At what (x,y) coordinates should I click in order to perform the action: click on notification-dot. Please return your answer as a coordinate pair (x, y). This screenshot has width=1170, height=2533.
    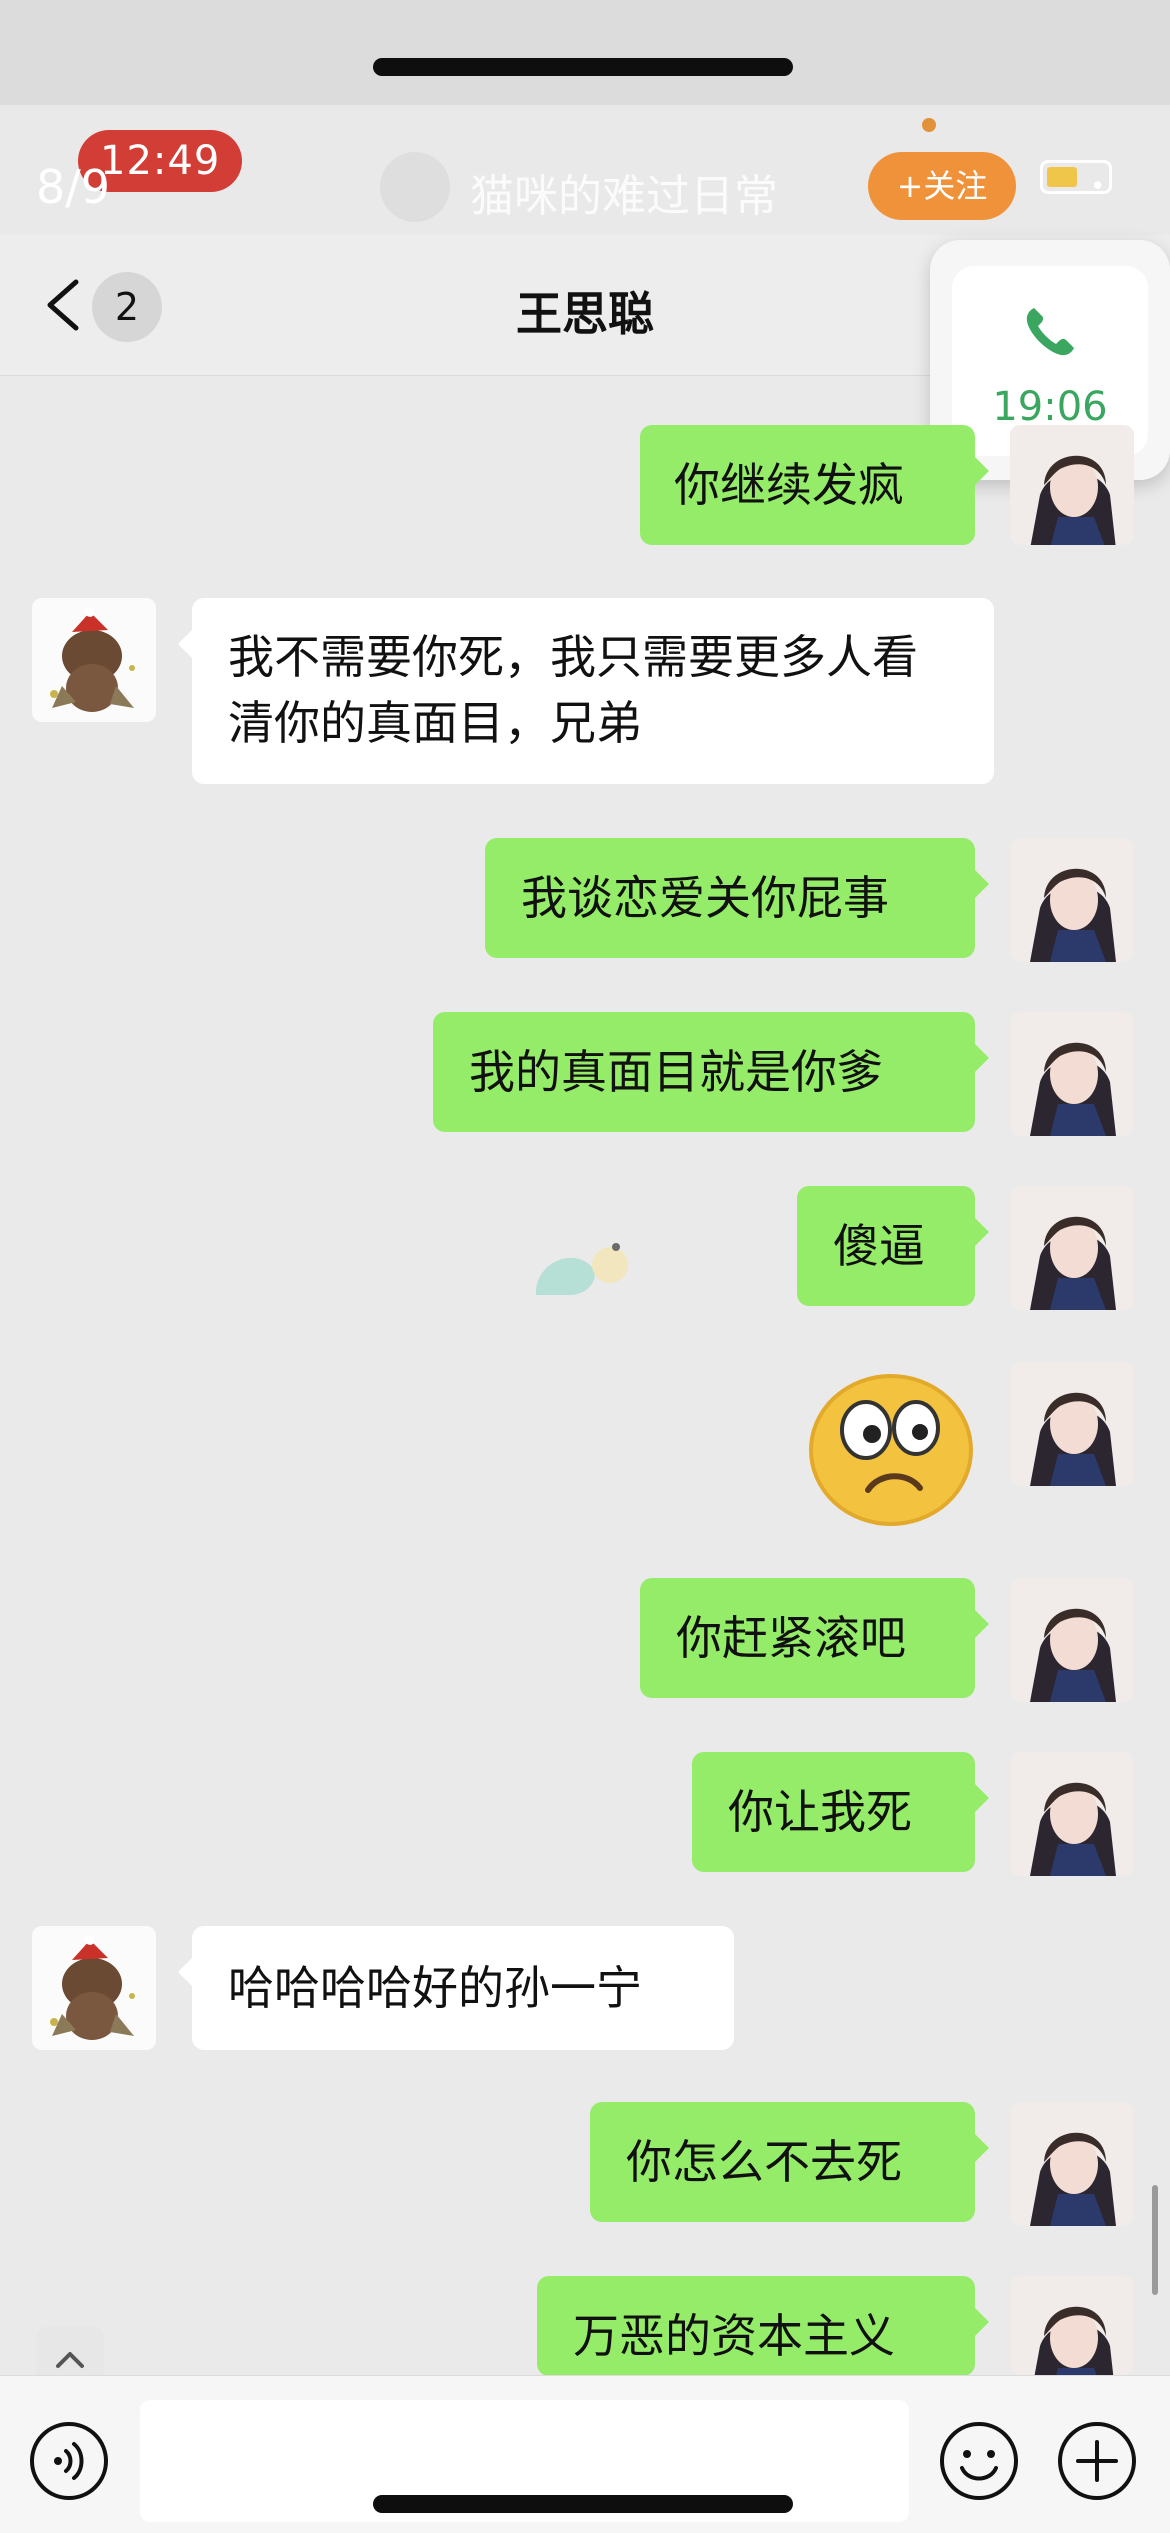
    Looking at the image, I should click on (929, 125).